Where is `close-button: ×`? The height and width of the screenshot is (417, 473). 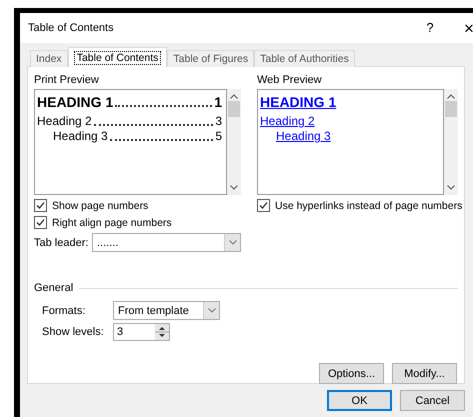
close-button: × is located at coordinates (463, 28).